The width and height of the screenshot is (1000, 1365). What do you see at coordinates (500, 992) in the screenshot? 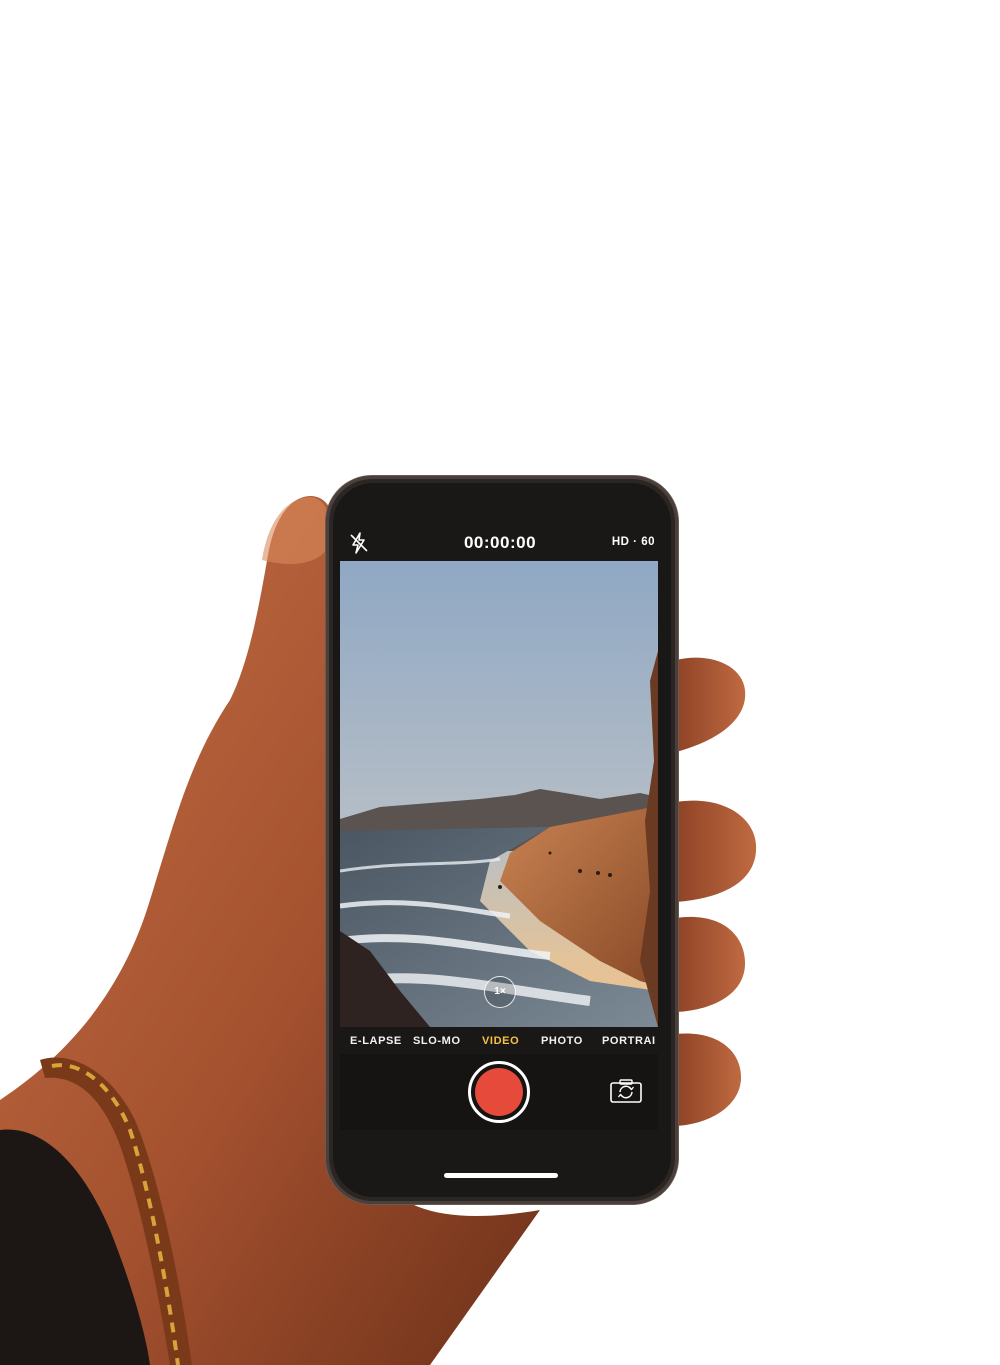
I see `zoom-button: 1×` at bounding box center [500, 992].